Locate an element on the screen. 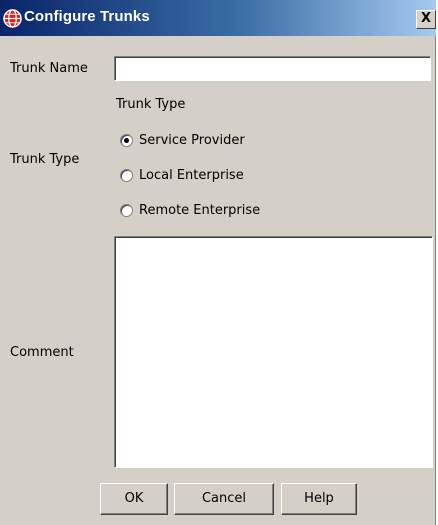  radio-label: Local Enterprise is located at coordinates (191, 175).